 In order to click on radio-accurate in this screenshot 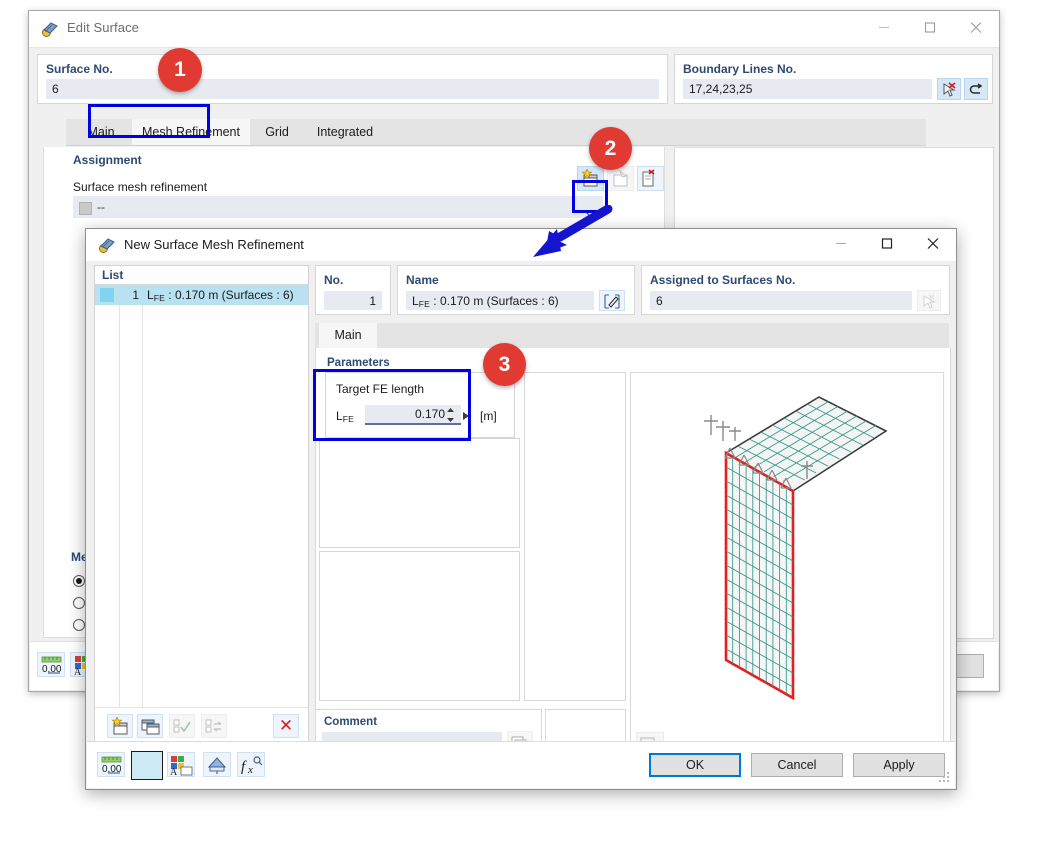, I will do `click(79, 581)`.